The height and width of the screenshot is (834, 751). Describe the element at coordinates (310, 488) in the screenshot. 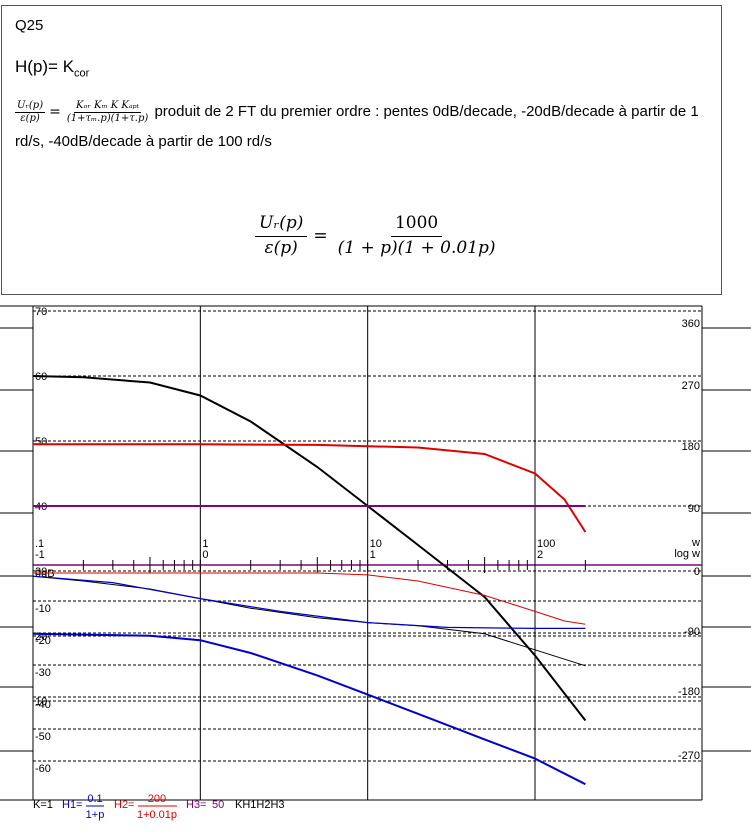

I see `upper-curve-red` at that location.